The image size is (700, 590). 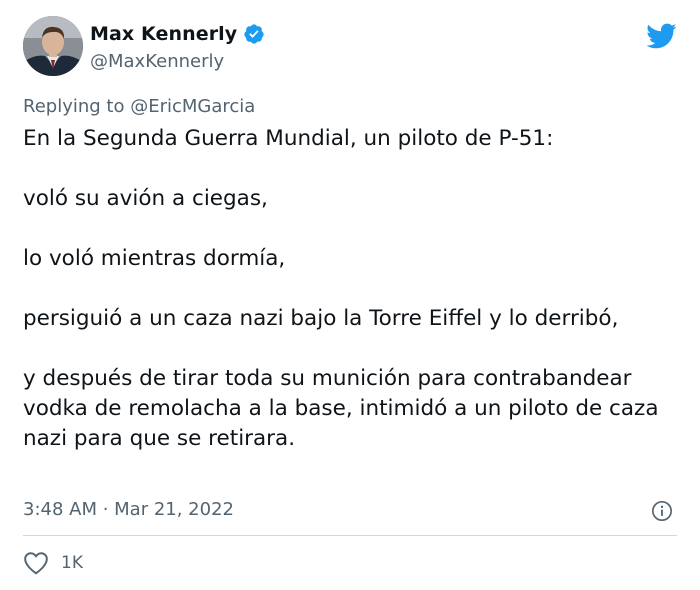 I want to click on avatar, so click(x=53, y=46).